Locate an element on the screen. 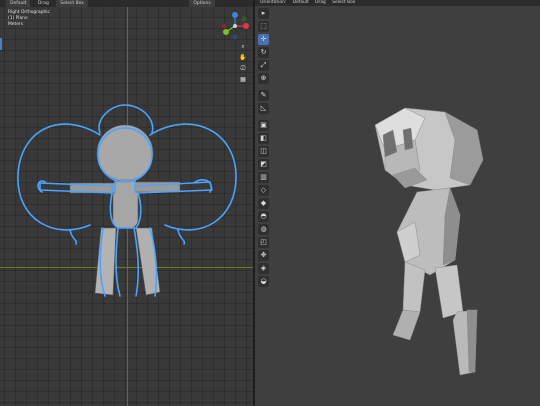 This screenshot has width=540, height=406. bevel-icon: ◩ is located at coordinates (263, 164).